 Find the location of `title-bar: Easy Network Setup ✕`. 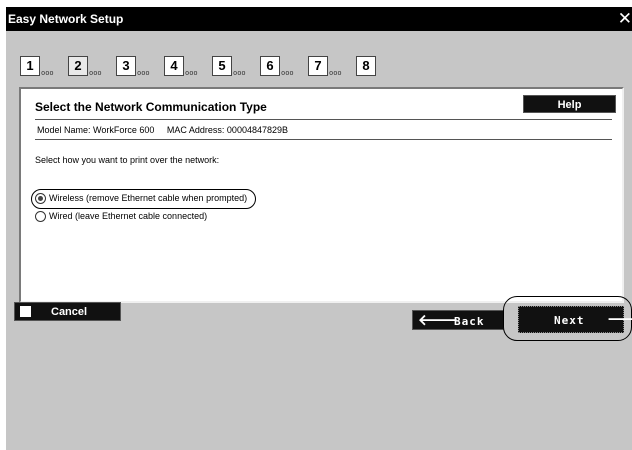

title-bar: Easy Network Setup ✕ is located at coordinates (319, 19).